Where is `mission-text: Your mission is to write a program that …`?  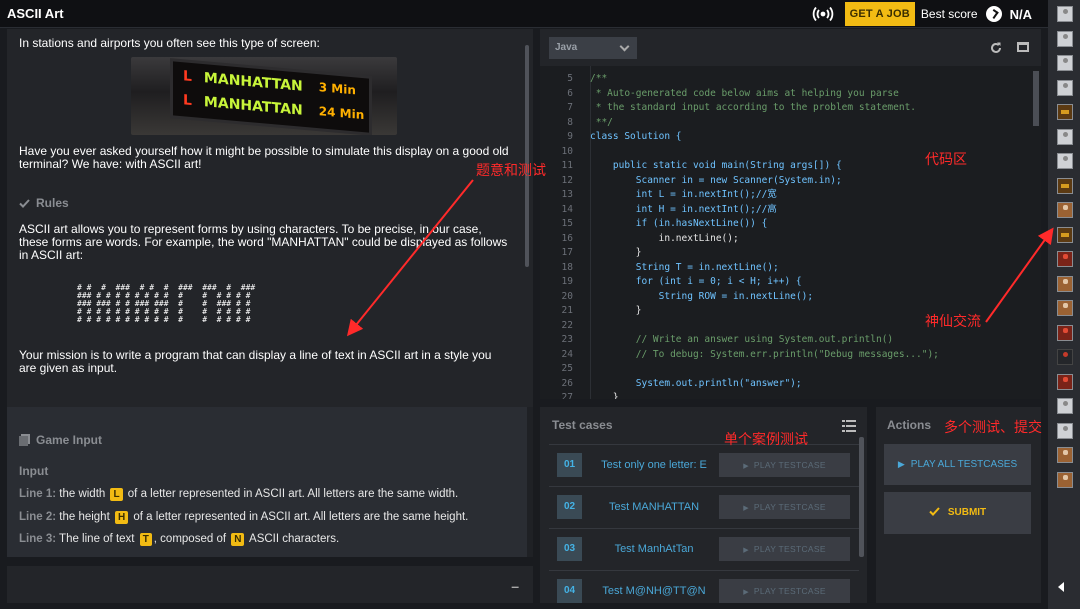 mission-text: Your mission is to write a program that … is located at coordinates (255, 361).